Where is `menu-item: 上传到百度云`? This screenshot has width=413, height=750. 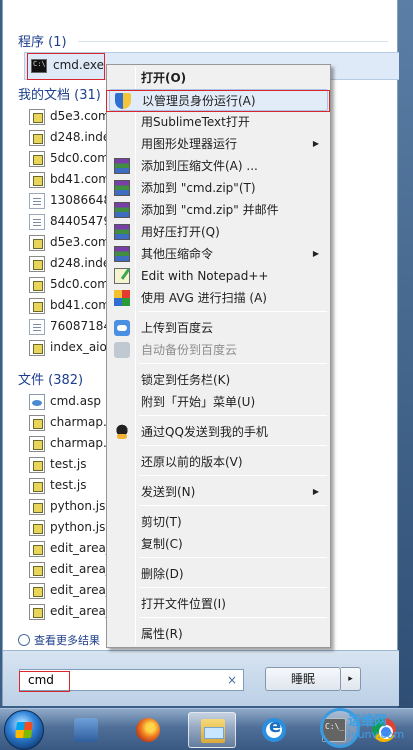
menu-item: 上传到百度云 is located at coordinates (218, 328).